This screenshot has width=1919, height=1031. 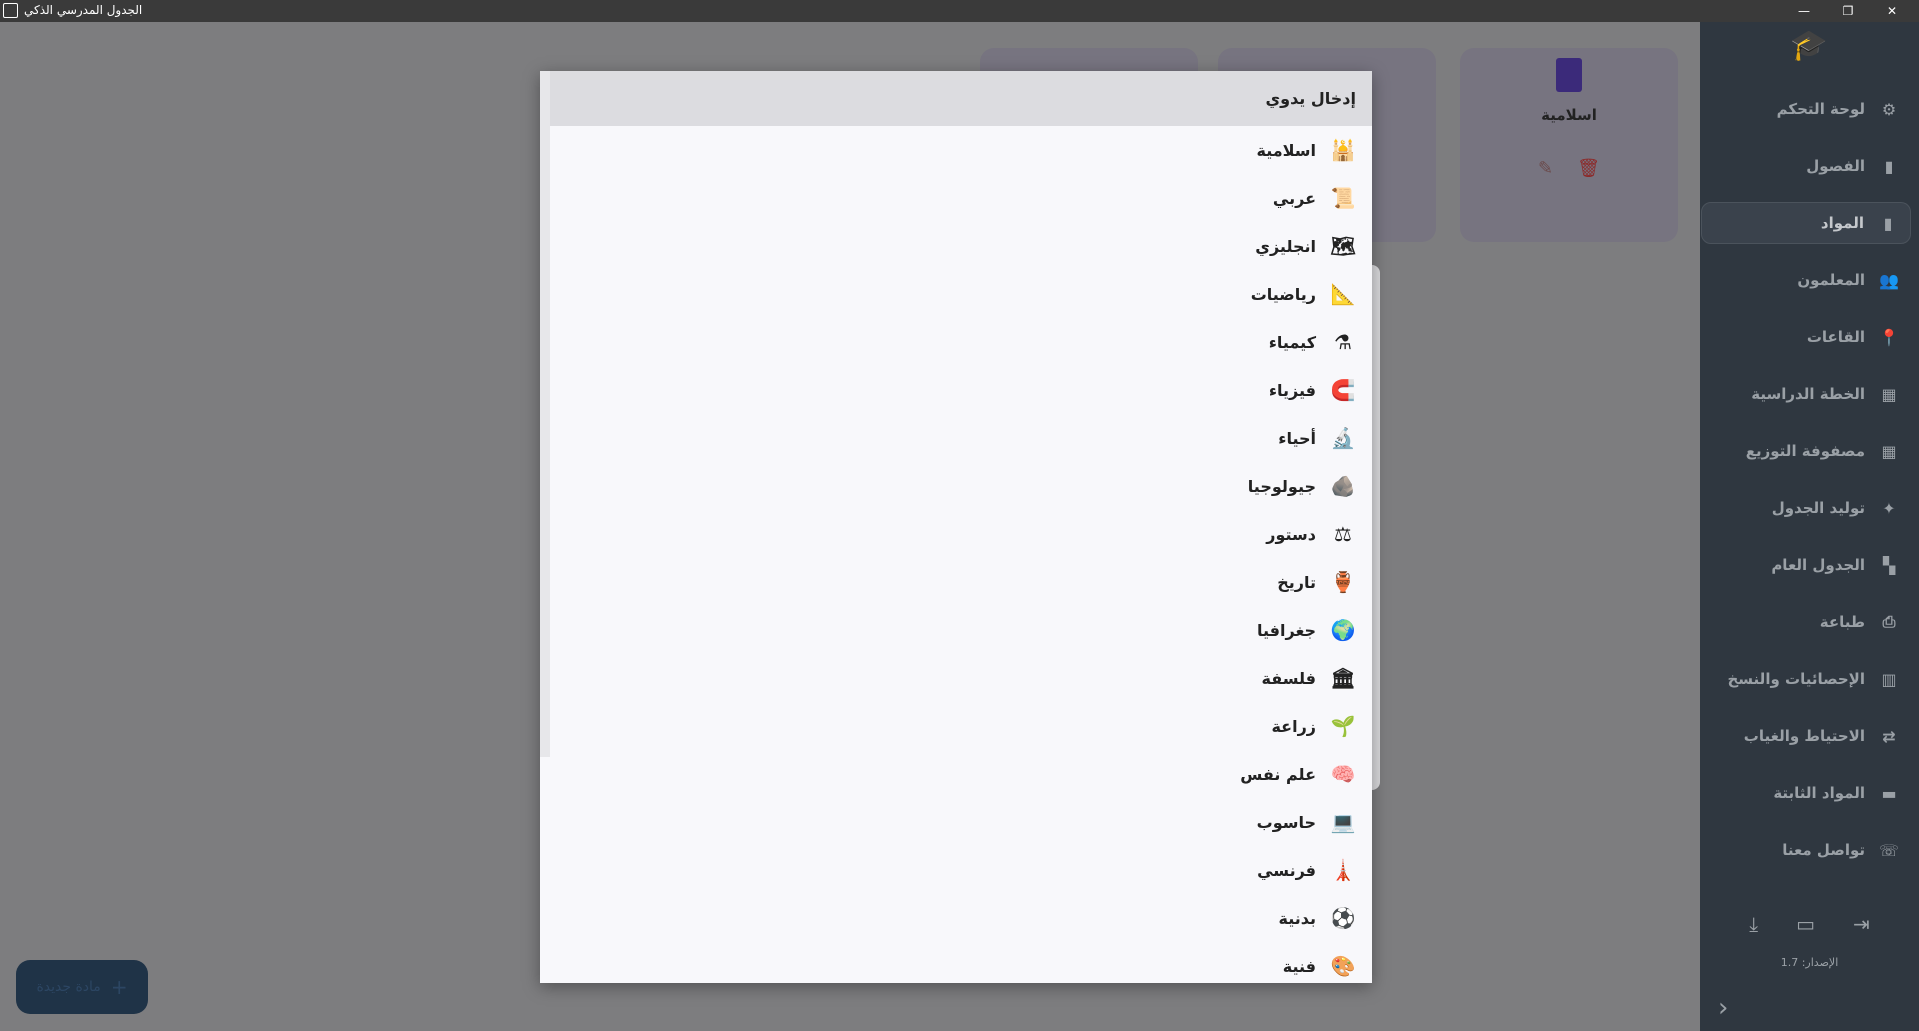 I want to click on subject-option: 🗼 فرنسي, so click(x=956, y=870).